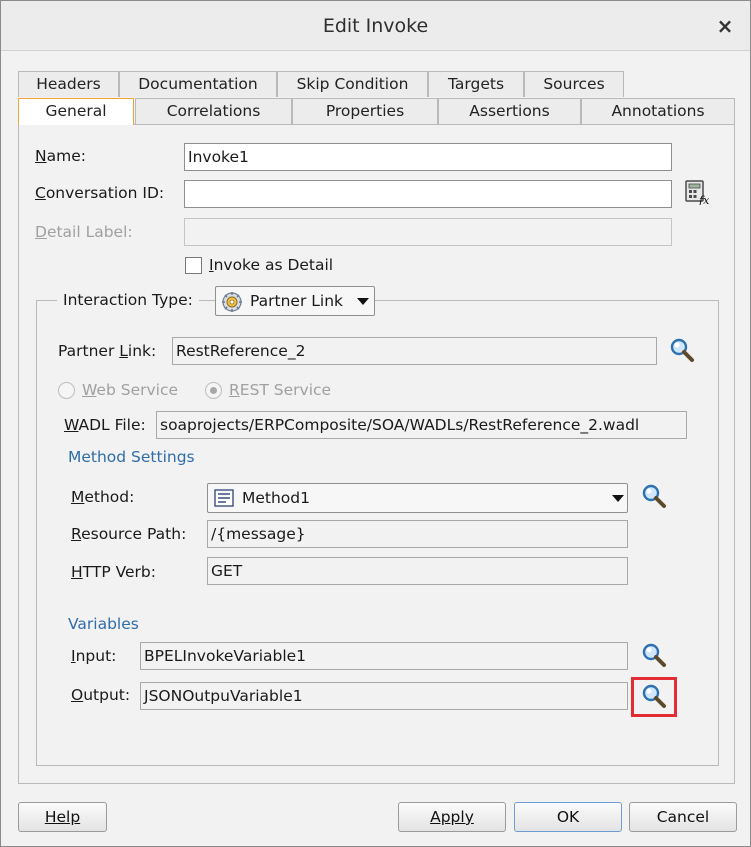 Image resolution: width=751 pixels, height=847 pixels. What do you see at coordinates (193, 265) in the screenshot?
I see `invoke-as-detail-checkbox` at bounding box center [193, 265].